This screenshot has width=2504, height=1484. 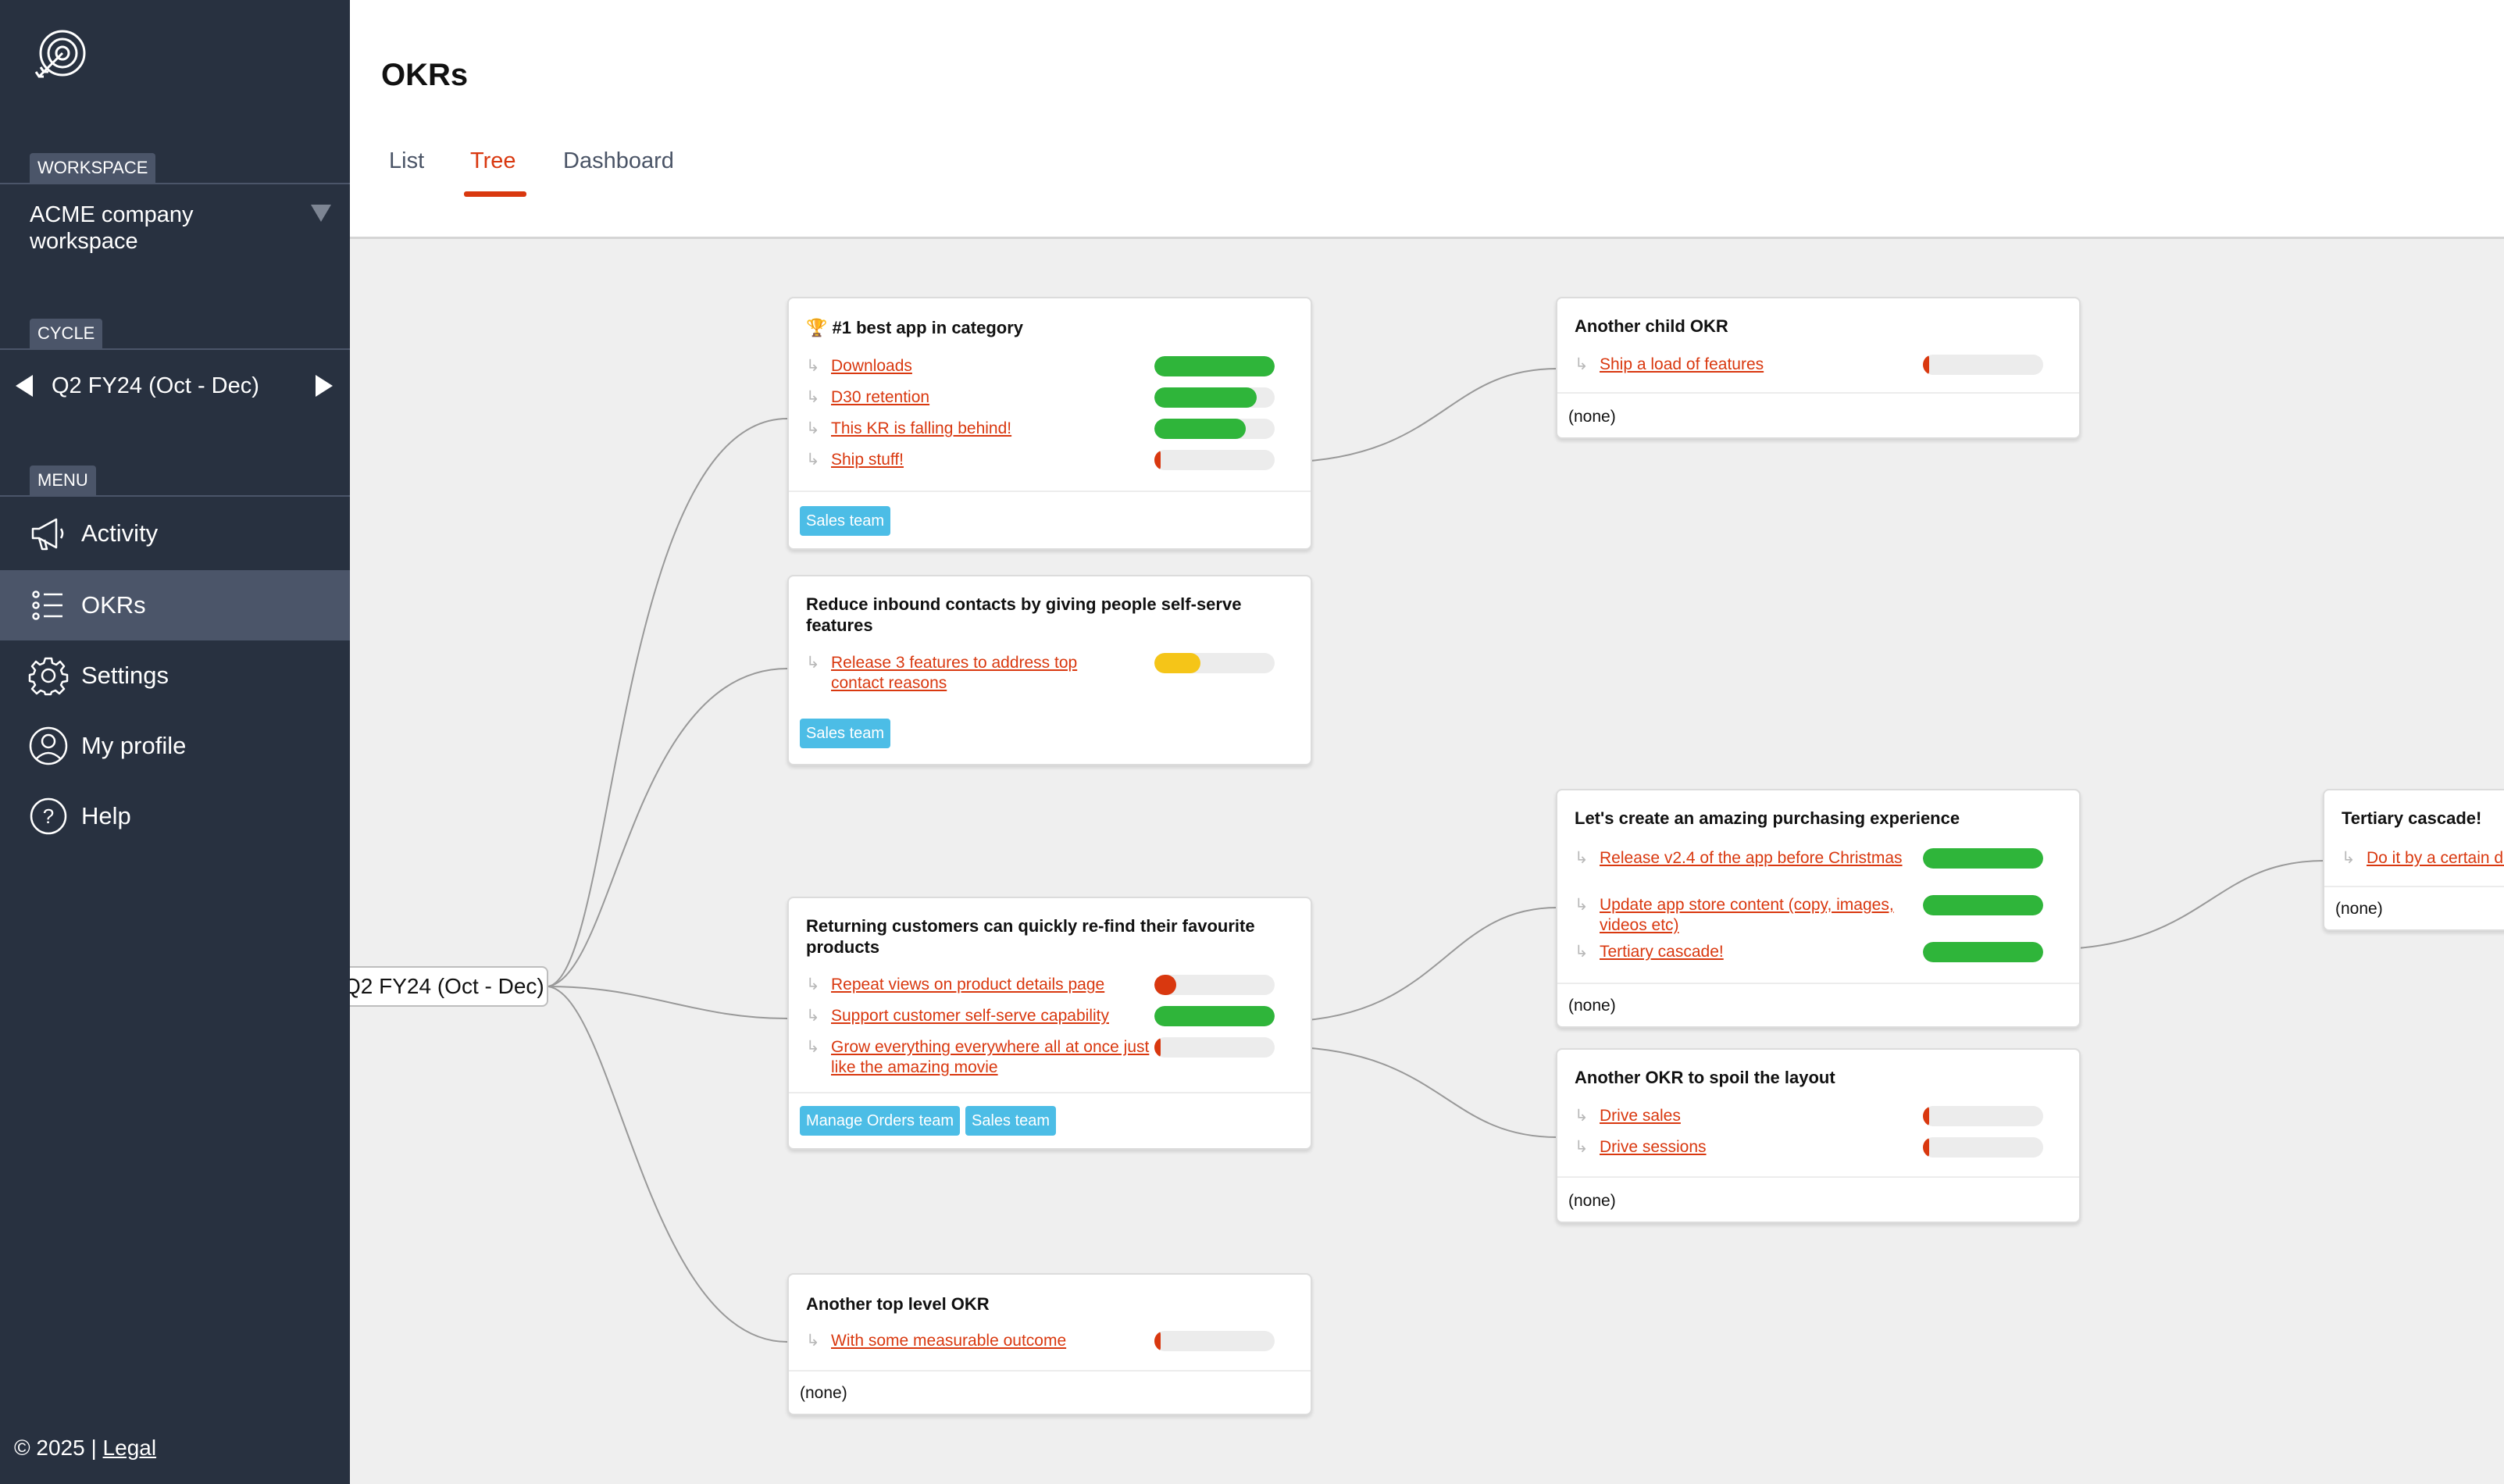 I want to click on kr-link: Drive sales, so click(x=1640, y=1116).